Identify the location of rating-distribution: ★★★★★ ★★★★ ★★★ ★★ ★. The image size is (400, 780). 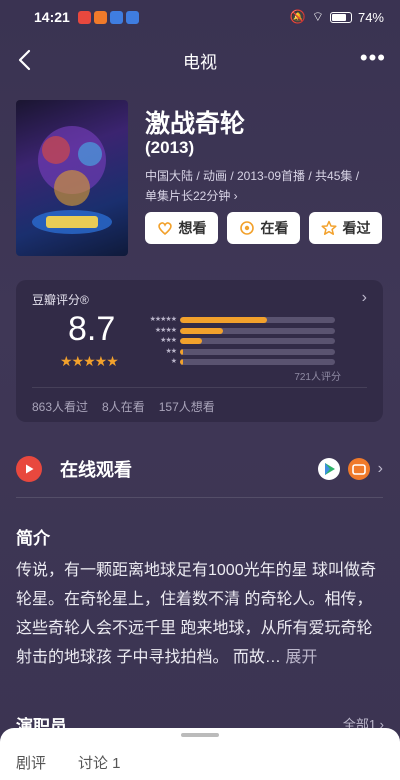
(242, 341).